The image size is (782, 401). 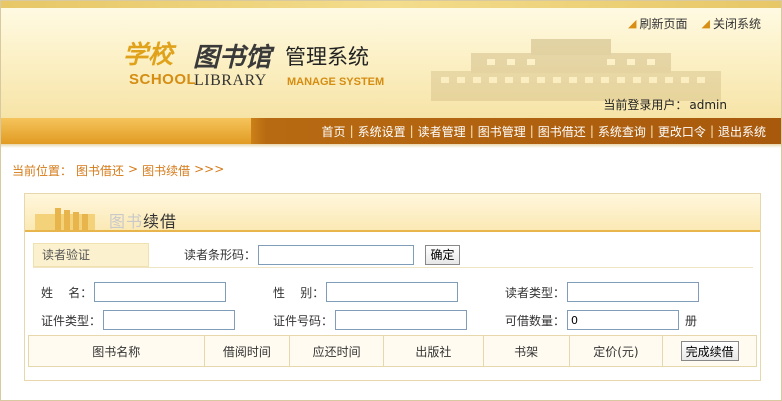 What do you see at coordinates (401, 320) in the screenshot?
I see `id-number-field` at bounding box center [401, 320].